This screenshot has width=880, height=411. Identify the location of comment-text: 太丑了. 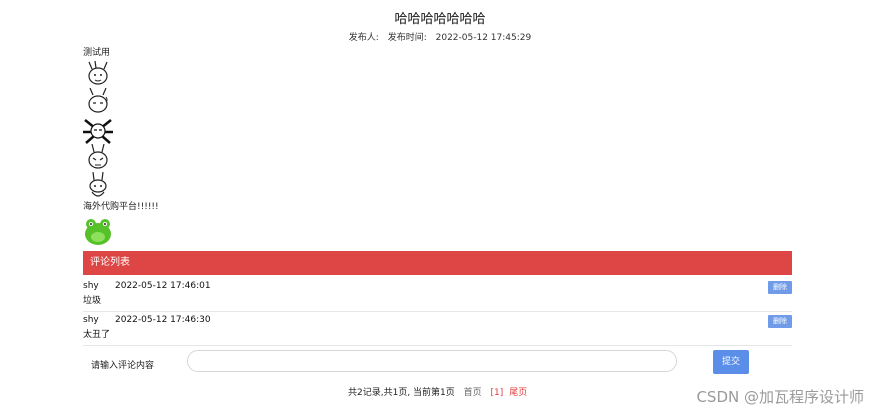
(97, 335).